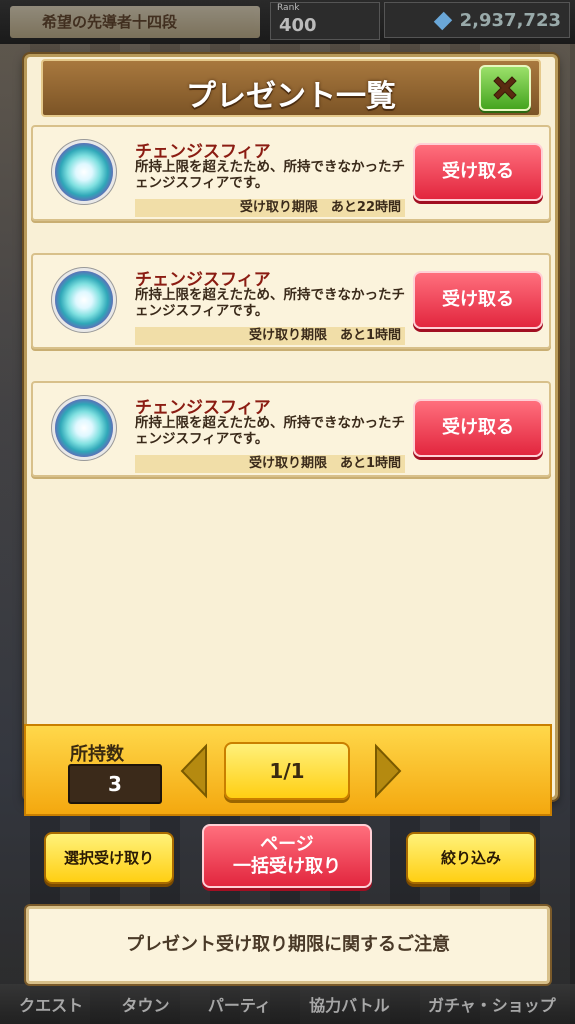 The width and height of the screenshot is (575, 1024). I want to click on nav-town: タウン, so click(145, 1004).